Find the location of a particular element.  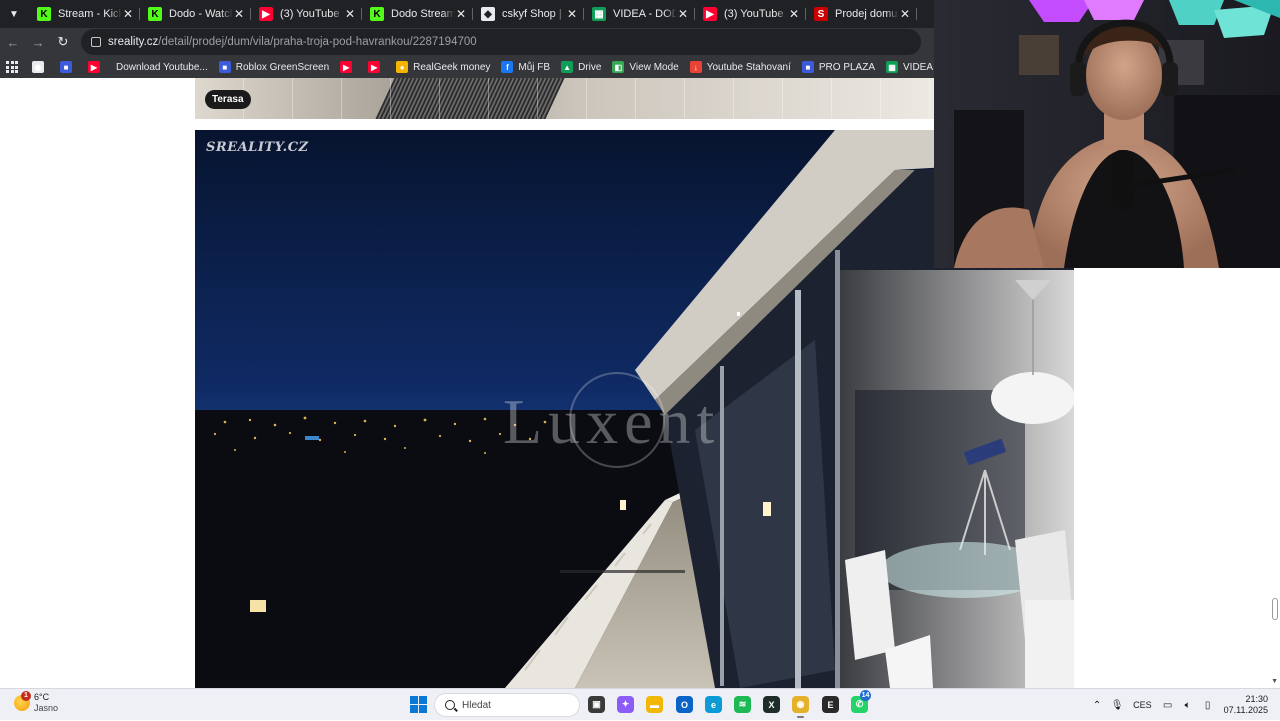

bookmark-item: ● RealGeek money is located at coordinates (443, 67).